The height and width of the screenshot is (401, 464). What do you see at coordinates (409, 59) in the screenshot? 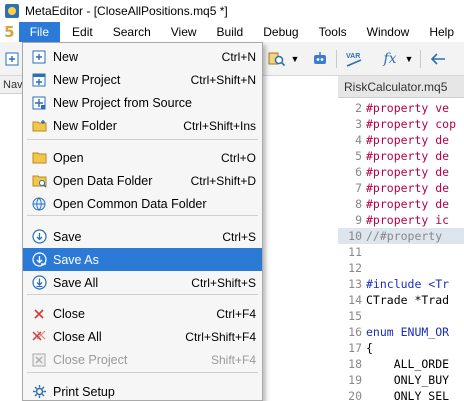
I see `toolbar-function-chevron-icon: ▼` at bounding box center [409, 59].